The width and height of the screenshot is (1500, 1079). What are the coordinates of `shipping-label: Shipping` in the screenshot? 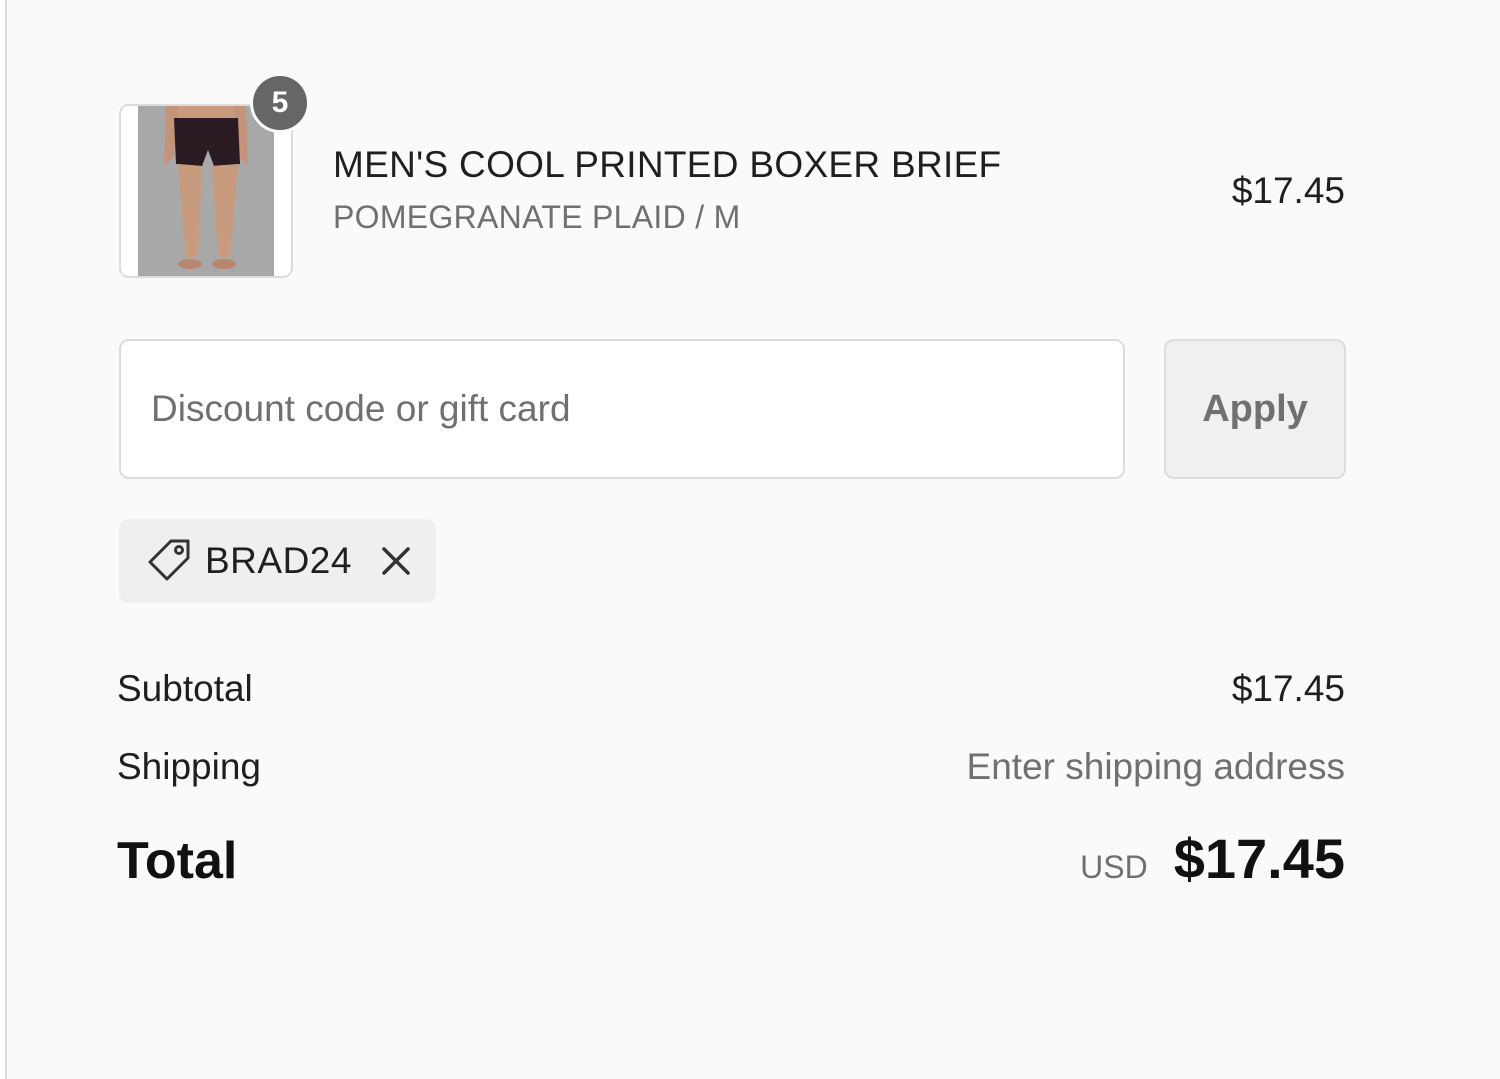 It's located at (189, 766).